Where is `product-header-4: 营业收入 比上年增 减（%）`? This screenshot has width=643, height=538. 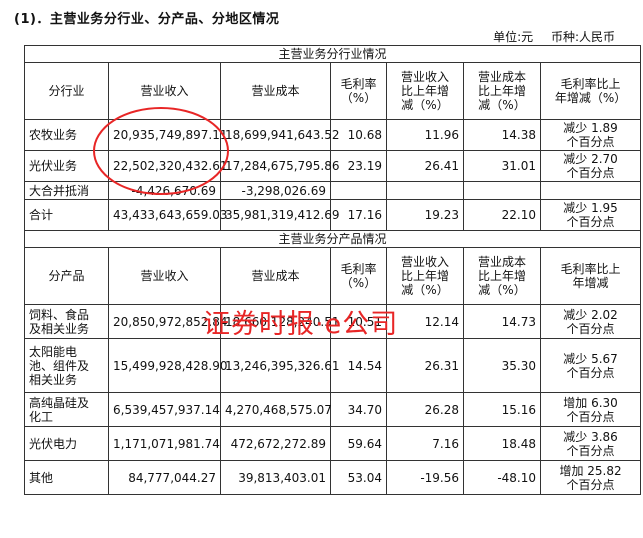 product-header-4: 营业收入 比上年增 减（%） is located at coordinates (425, 276).